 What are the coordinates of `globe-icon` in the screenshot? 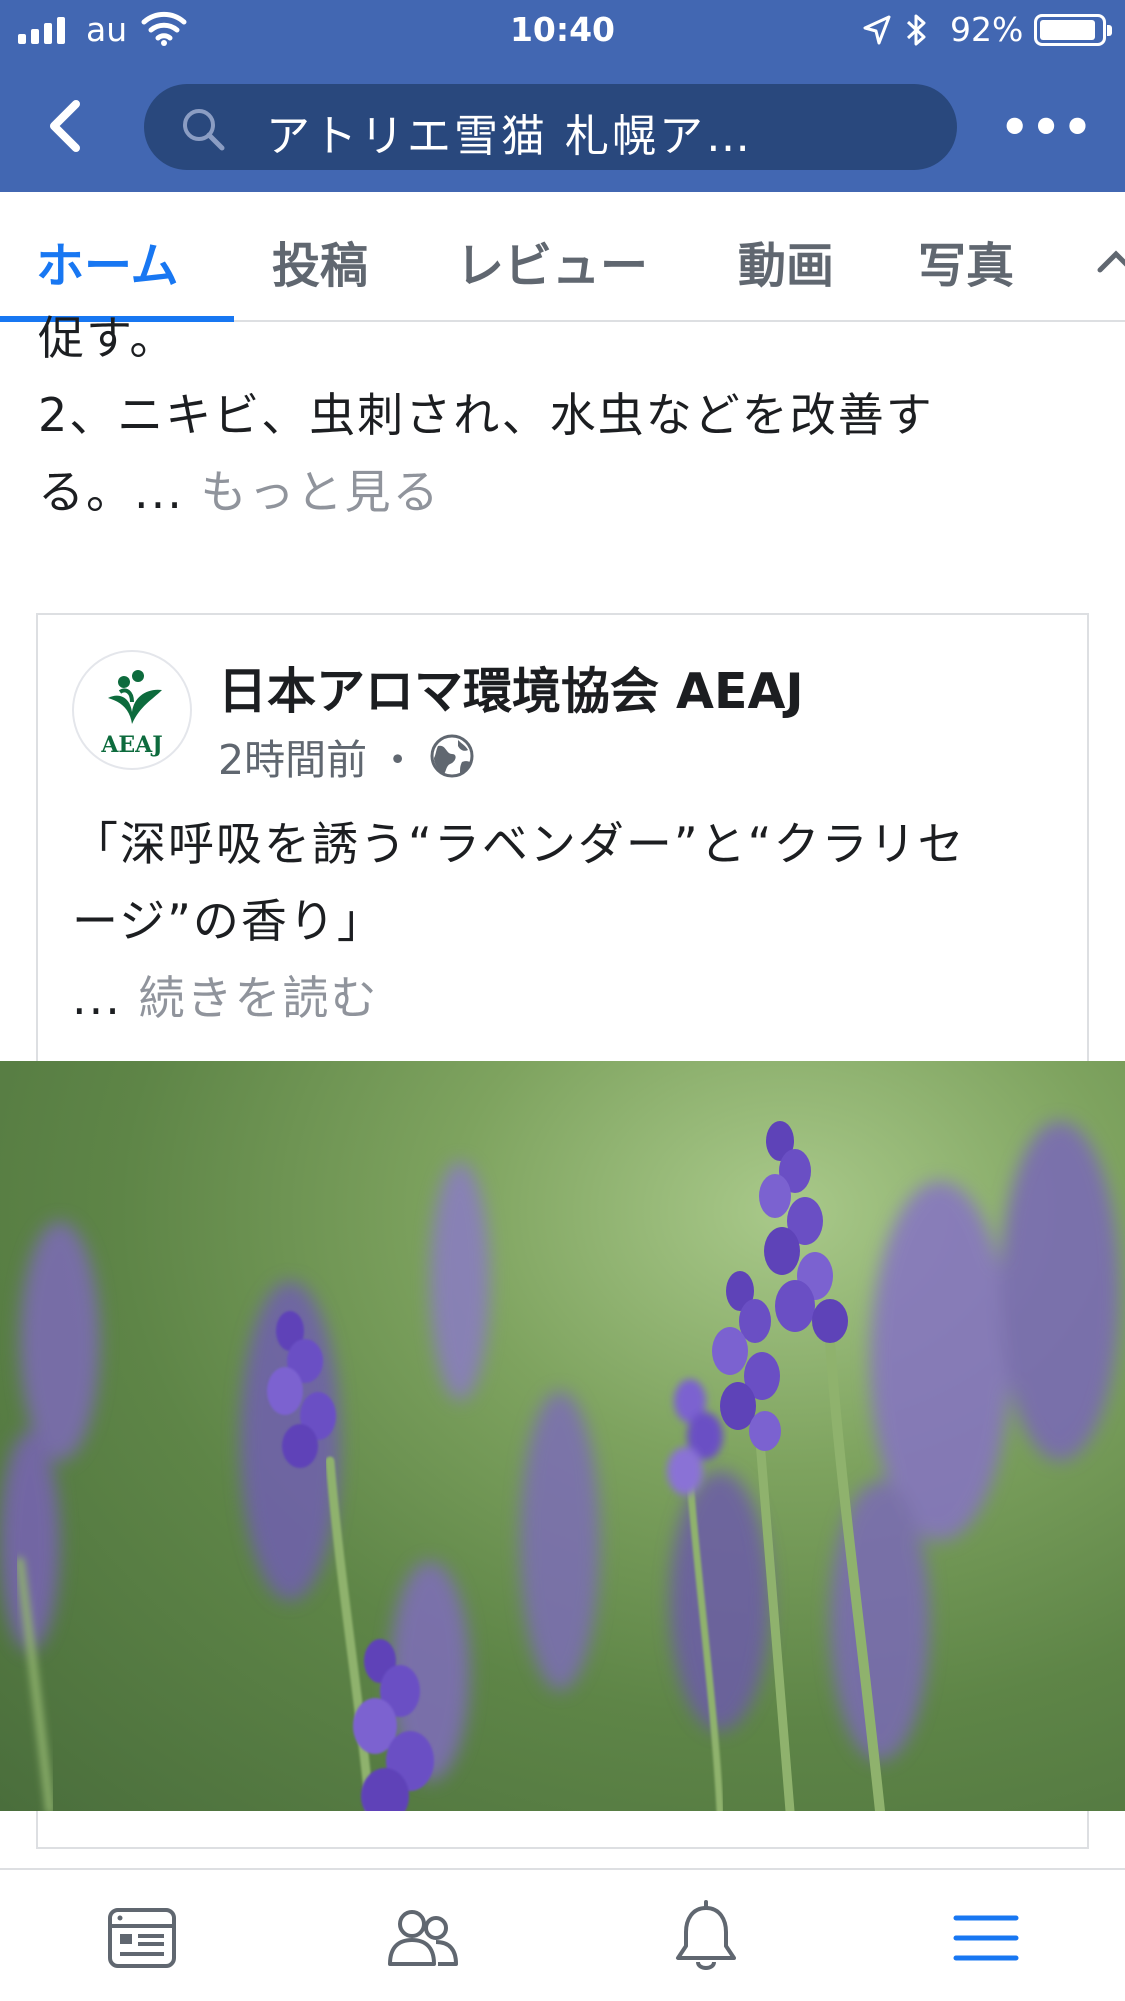 It's located at (452, 756).